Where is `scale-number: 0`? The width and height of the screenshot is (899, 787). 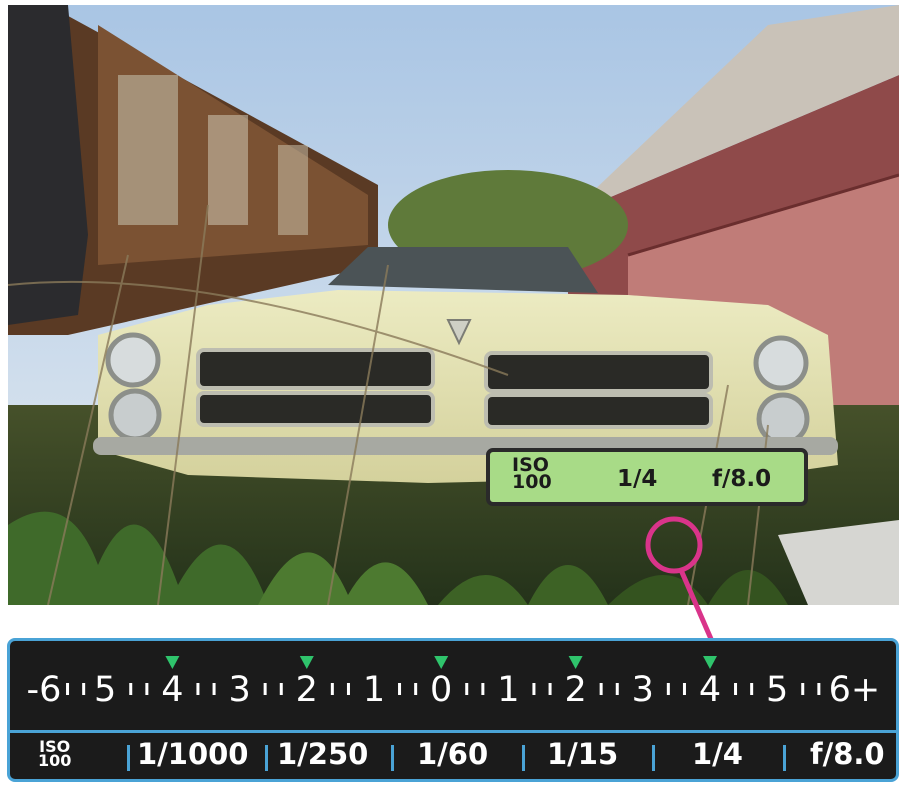 scale-number: 0 is located at coordinates (441, 690).